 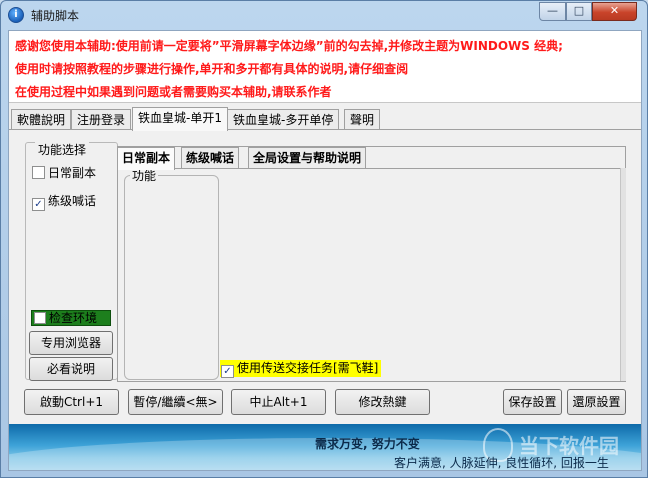 I want to click on pause-resume-button: 暫停/繼續<無>, so click(x=175, y=402).